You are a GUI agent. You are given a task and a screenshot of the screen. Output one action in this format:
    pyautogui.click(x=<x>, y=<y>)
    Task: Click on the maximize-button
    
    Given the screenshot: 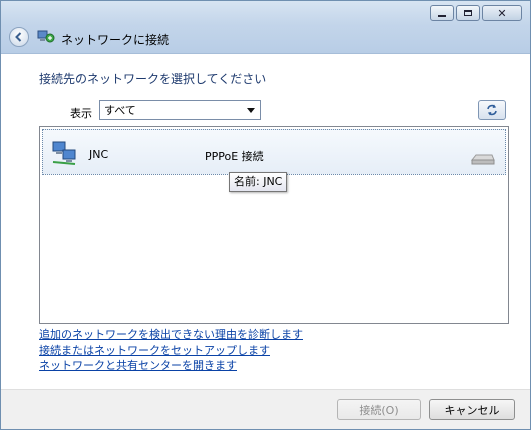 What is the action you would take?
    pyautogui.click(x=468, y=13)
    